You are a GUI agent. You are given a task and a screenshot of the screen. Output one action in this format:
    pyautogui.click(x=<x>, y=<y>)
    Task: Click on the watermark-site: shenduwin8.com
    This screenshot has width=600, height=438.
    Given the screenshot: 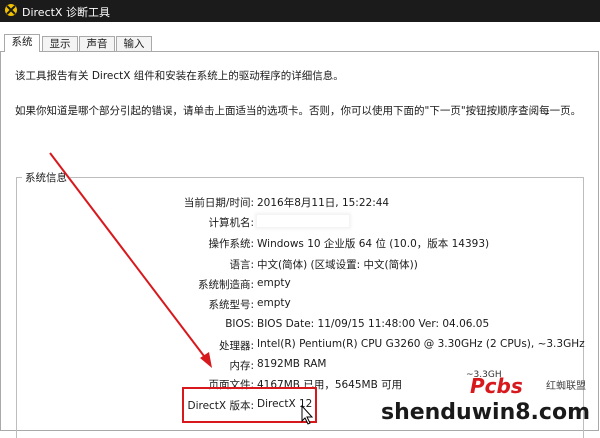 What is the action you would take?
    pyautogui.click(x=485, y=412)
    